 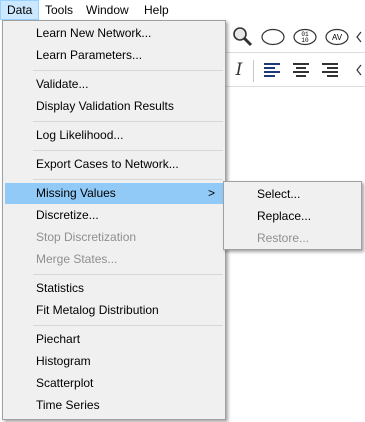 I want to click on align-left-icon, so click(x=272, y=70).